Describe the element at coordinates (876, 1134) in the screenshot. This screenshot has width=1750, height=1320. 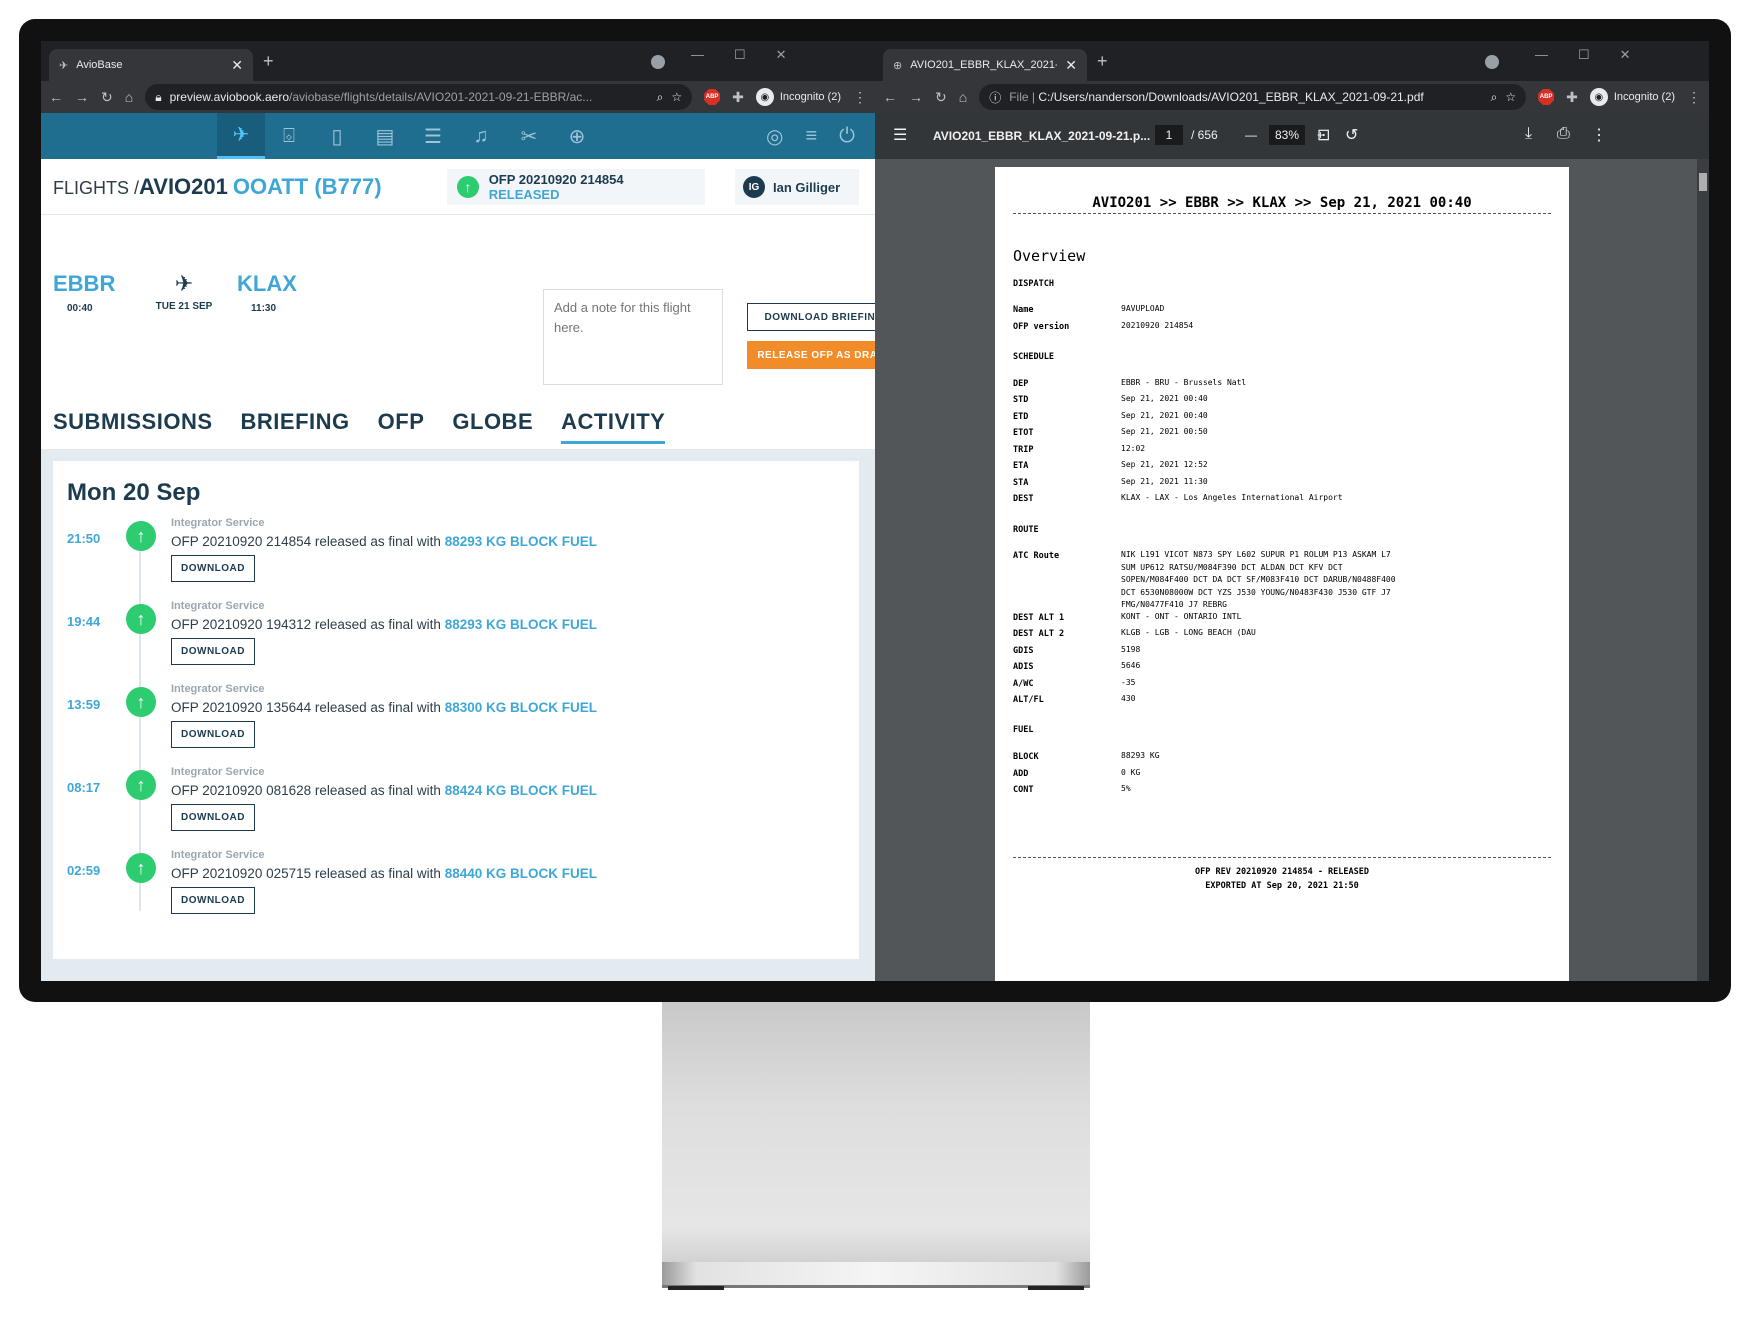
I see `monitor-stand` at that location.